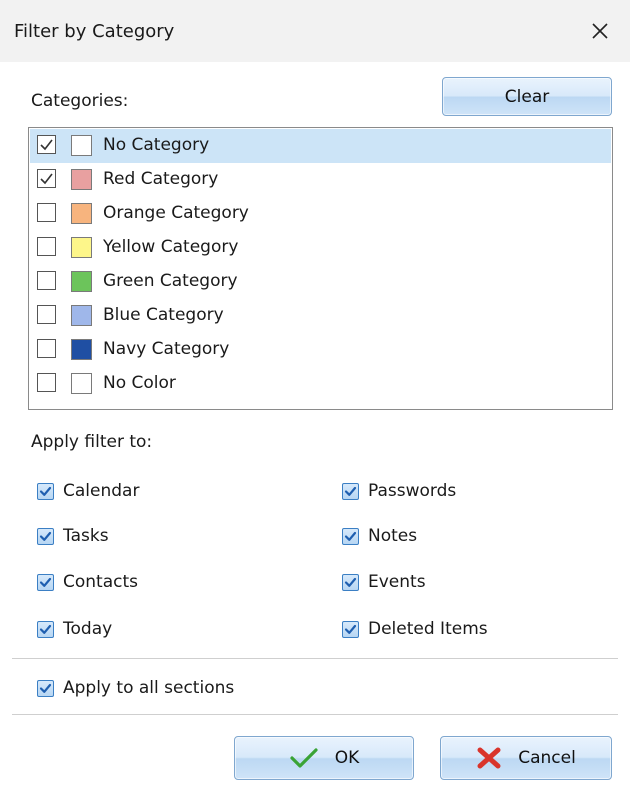 This screenshot has height=795, width=630. I want to click on category-row-orange: Orange Category, so click(320, 214).